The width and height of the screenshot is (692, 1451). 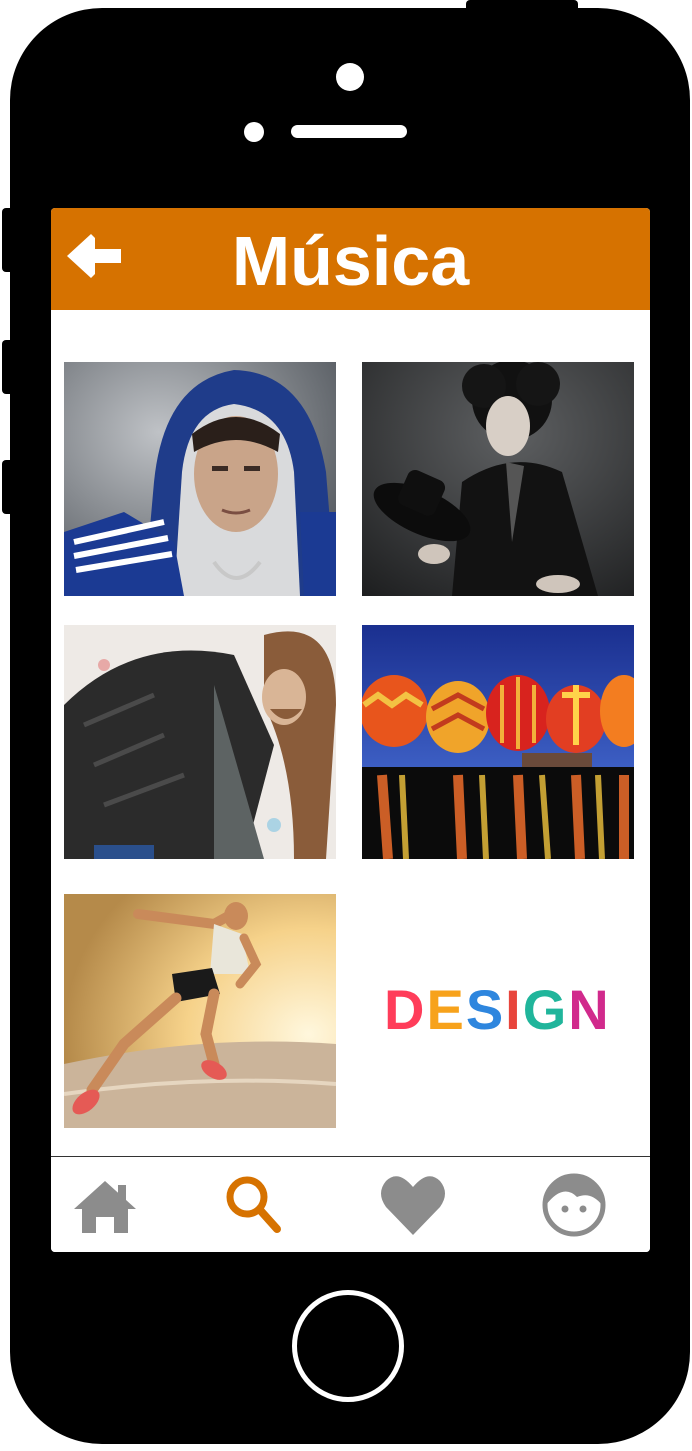 I want to click on earpiece-speaker, so click(x=349, y=131).